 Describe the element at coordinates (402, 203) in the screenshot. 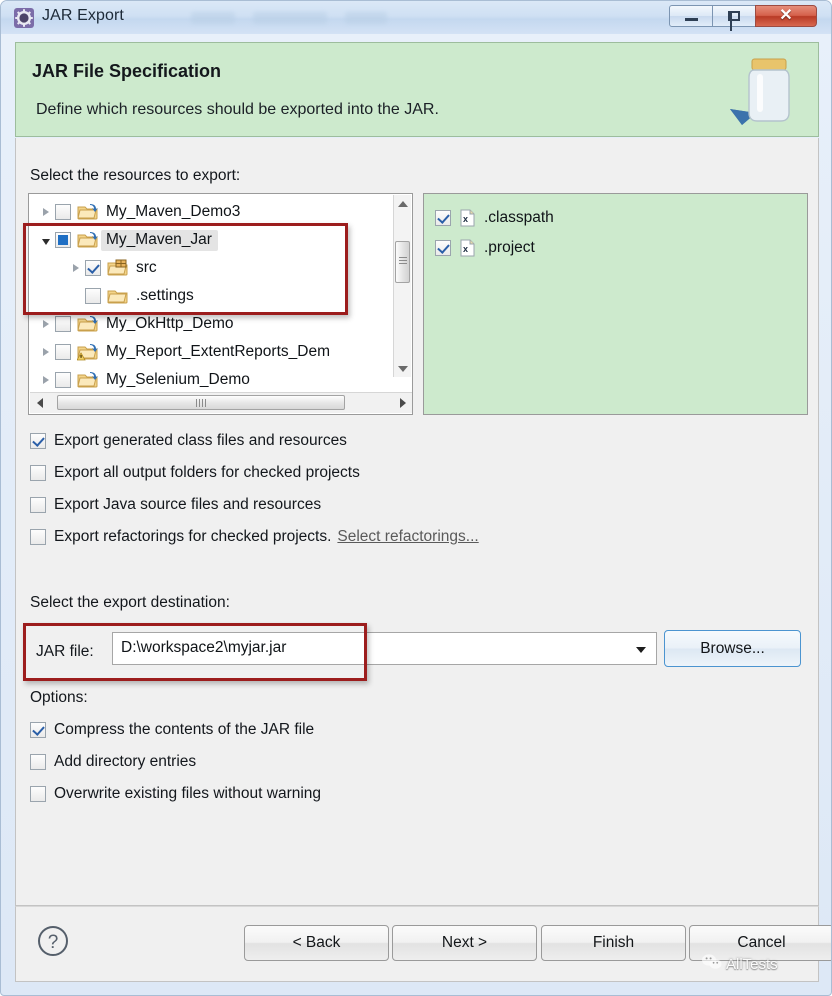

I see `scroll-up-button` at that location.